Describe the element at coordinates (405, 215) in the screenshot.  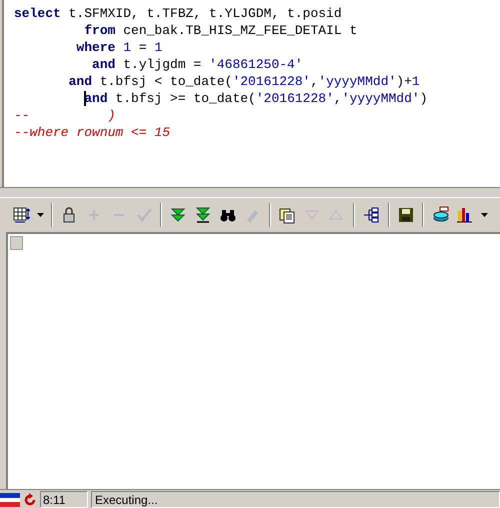
I see `save-icon` at that location.